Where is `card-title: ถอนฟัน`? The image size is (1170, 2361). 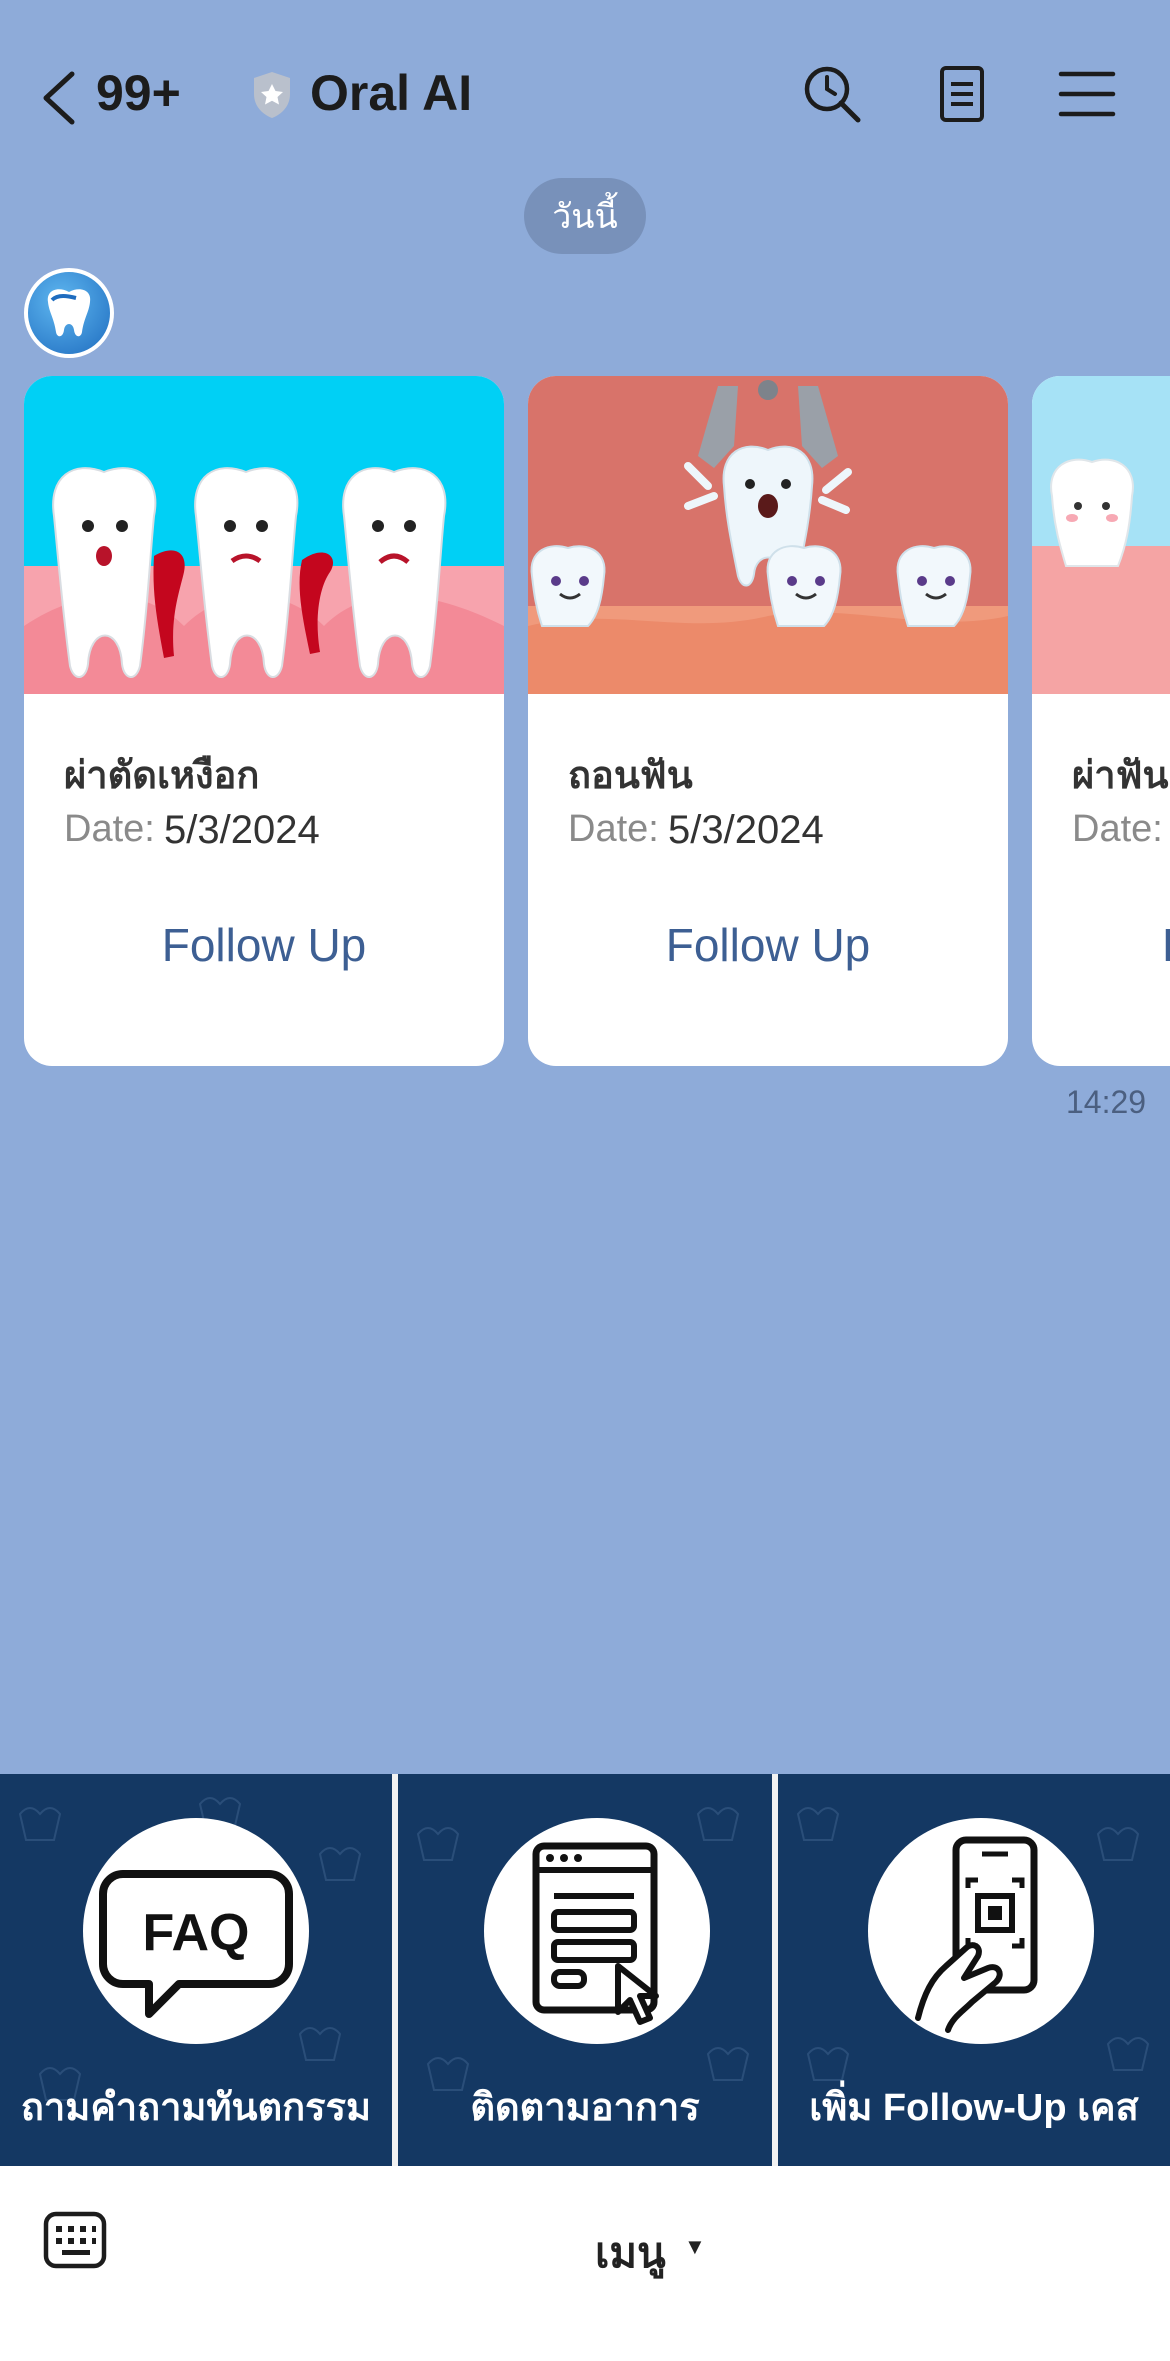
card-title: ถอนฟัน is located at coordinates (630, 776).